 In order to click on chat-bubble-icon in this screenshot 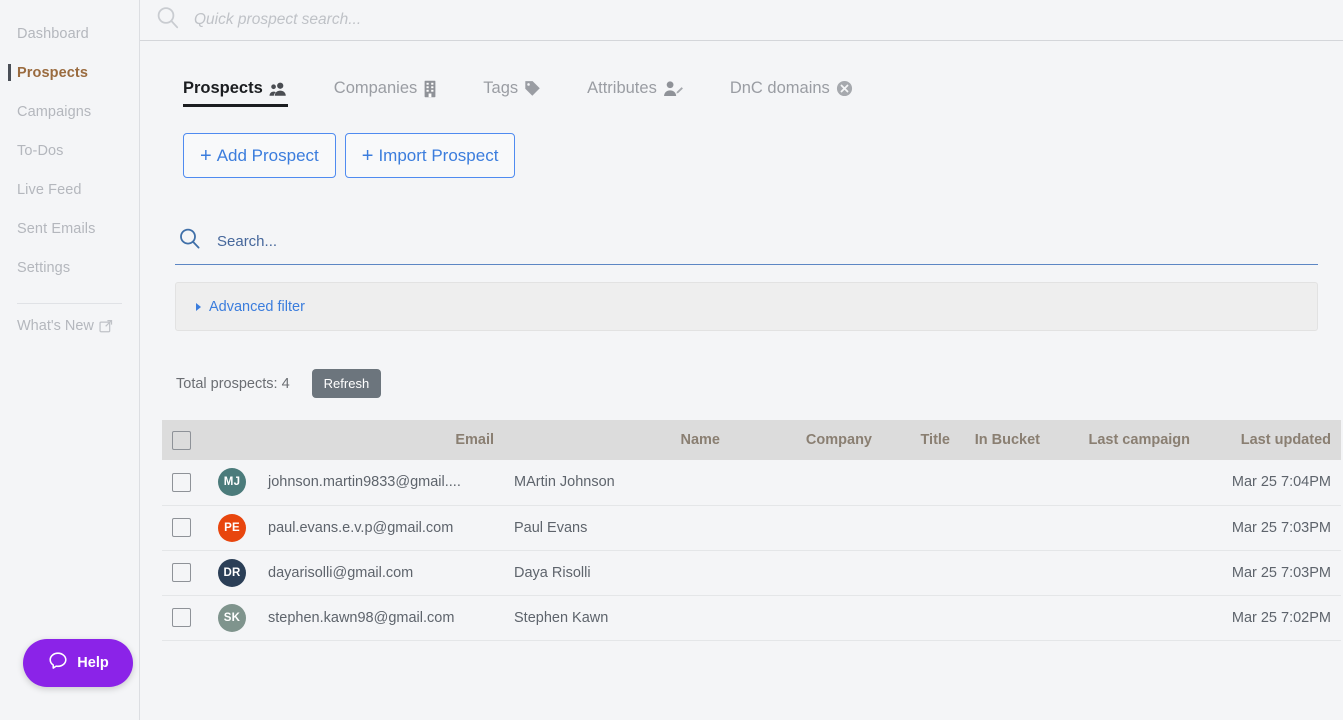, I will do `click(58, 663)`.